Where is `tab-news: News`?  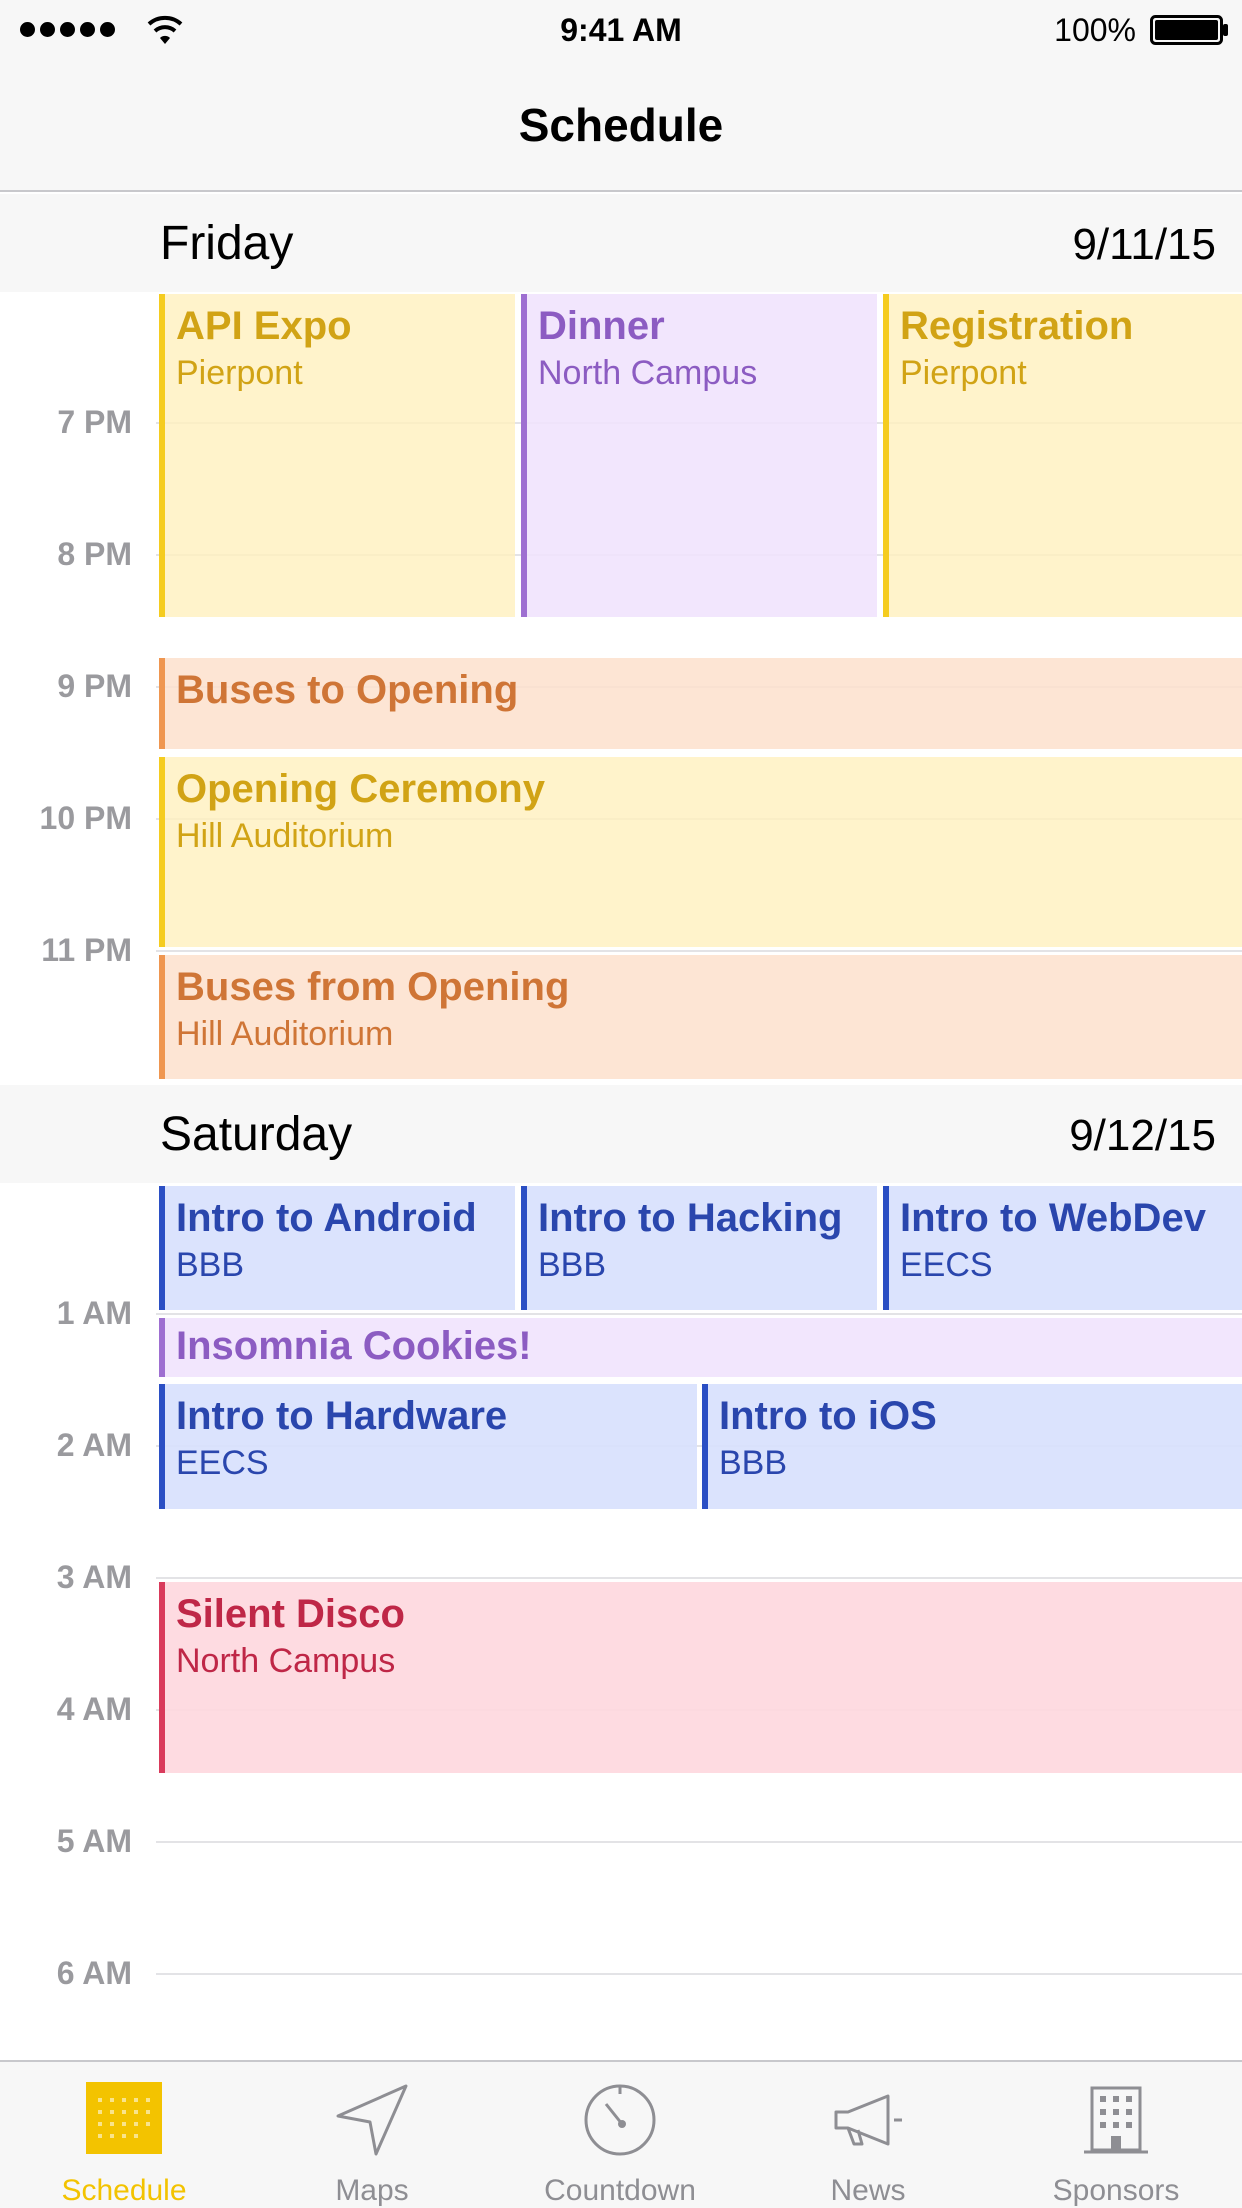
tab-news: News is located at coordinates (868, 2135).